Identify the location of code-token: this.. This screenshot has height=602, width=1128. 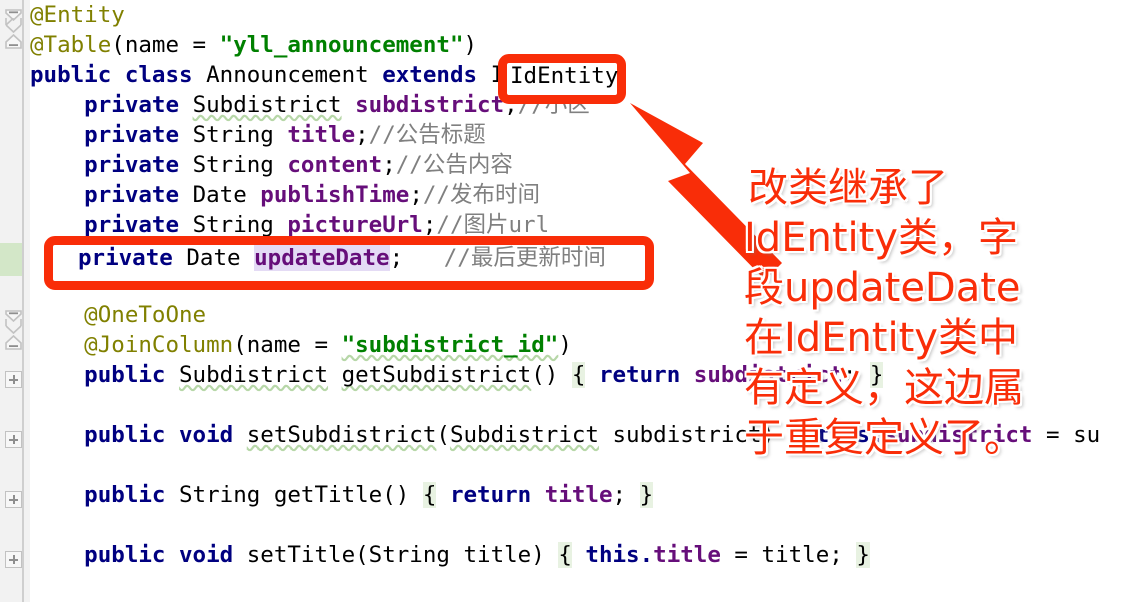
(612, 555).